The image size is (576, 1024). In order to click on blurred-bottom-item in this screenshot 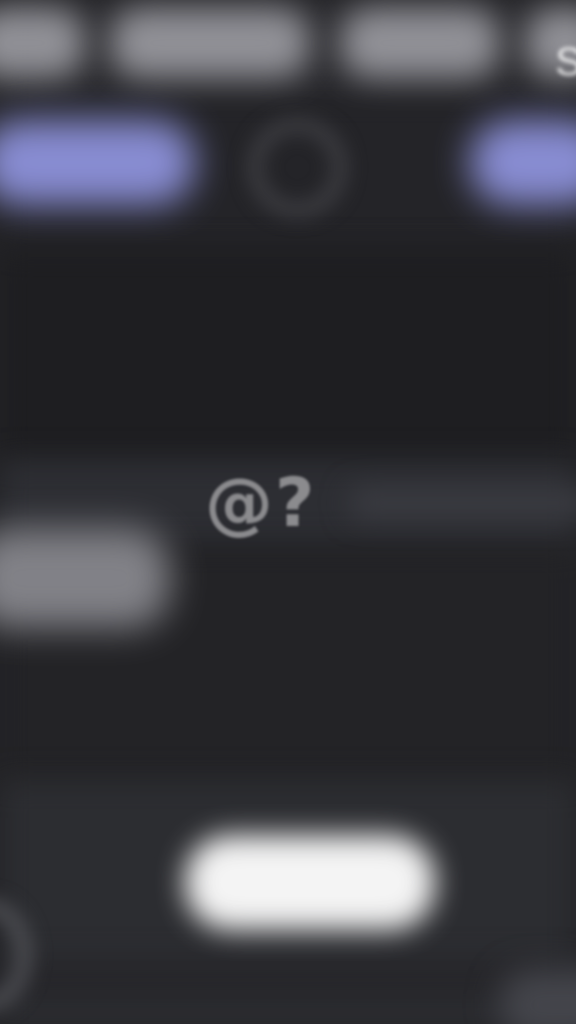, I will do `click(538, 997)`.